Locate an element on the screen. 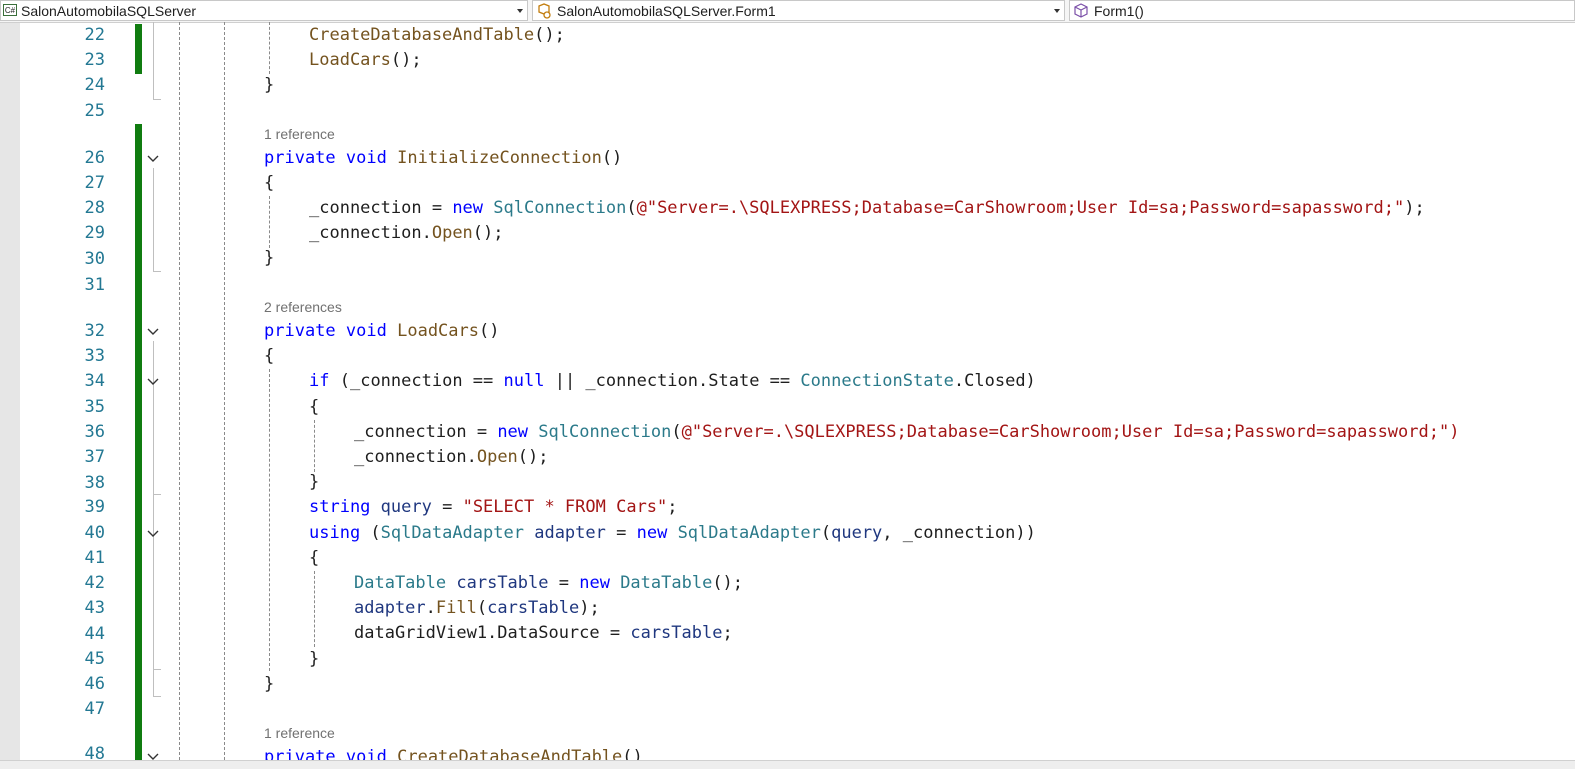 This screenshot has height=769, width=1575. member-dropdown: Form1() is located at coordinates (1322, 10).